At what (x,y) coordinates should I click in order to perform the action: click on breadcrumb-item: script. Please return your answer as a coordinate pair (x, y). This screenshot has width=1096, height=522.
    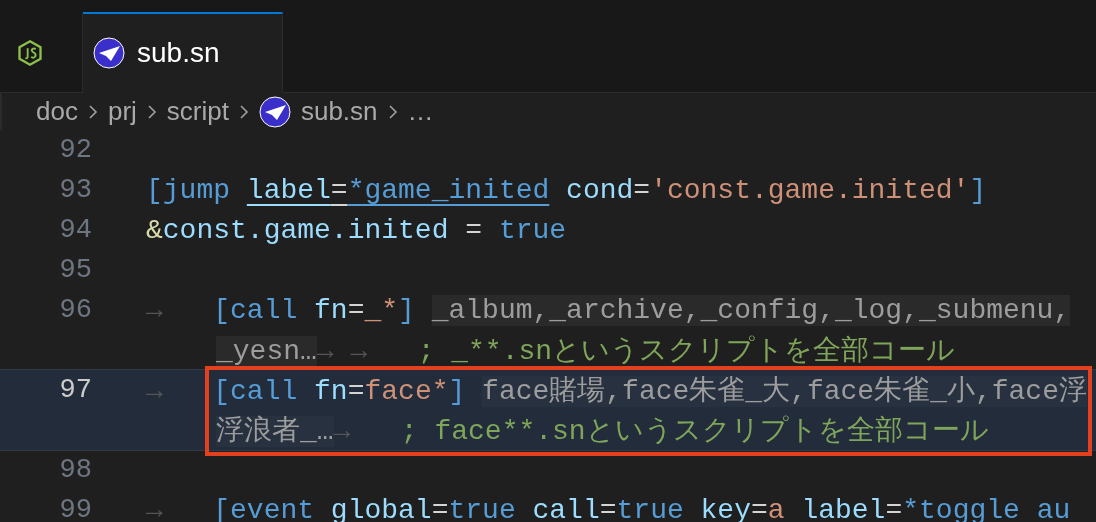
    Looking at the image, I should click on (197, 111).